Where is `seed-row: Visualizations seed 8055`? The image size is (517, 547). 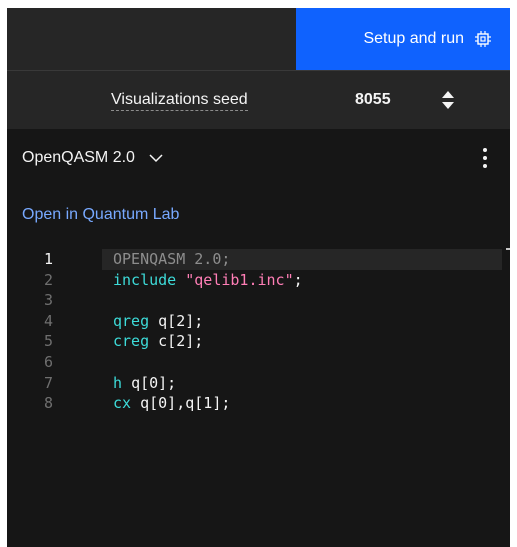 seed-row: Visualizations seed 8055 is located at coordinates (258, 99).